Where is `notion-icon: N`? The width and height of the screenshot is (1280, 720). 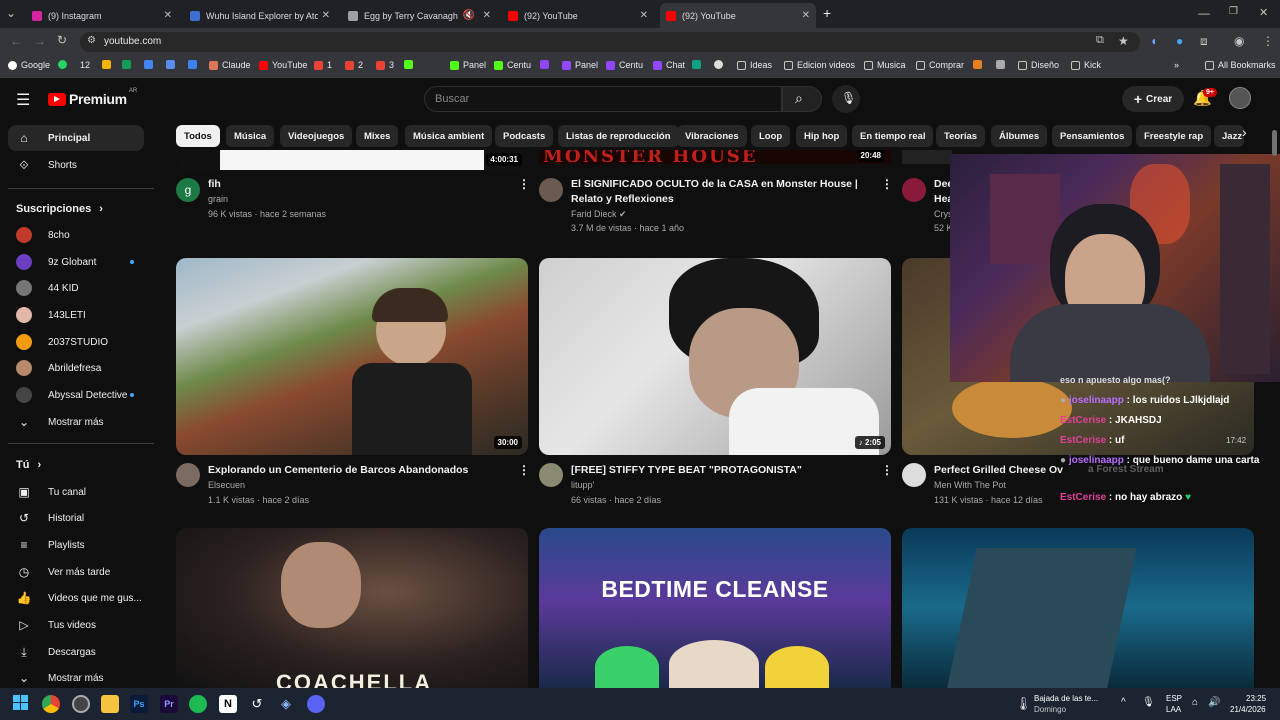
notion-icon: N is located at coordinates (228, 704).